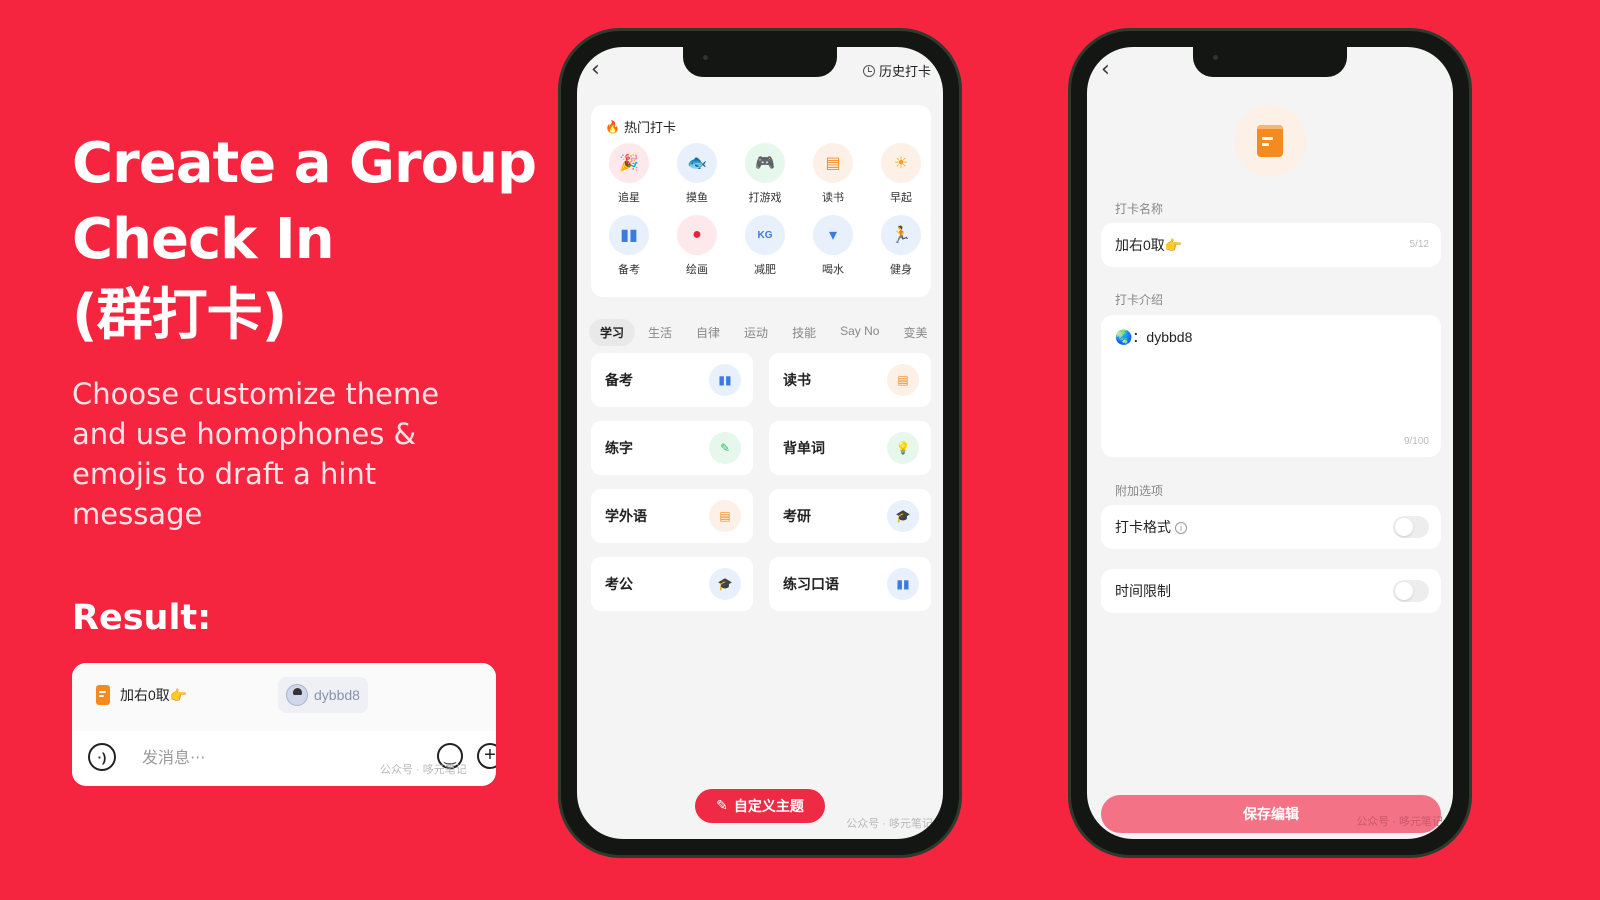 The width and height of the screenshot is (1600, 900). I want to click on hot-checkins-card: 🔥 热门打卡 🎉 追星 🐟 摸鱼 🎮 打游戏 ▤ 读书 ☀ 早起 ▮▮ 备考 ● 绘画 KG 减肥 ▾ 喝水 🏃 健身, so click(761, 201).